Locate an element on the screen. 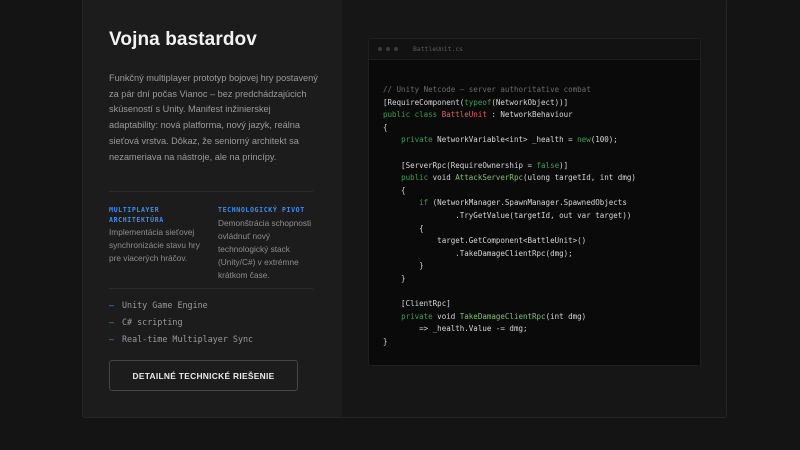 The image size is (800, 450). editor-filename: BattleUnit.cs is located at coordinates (438, 49).